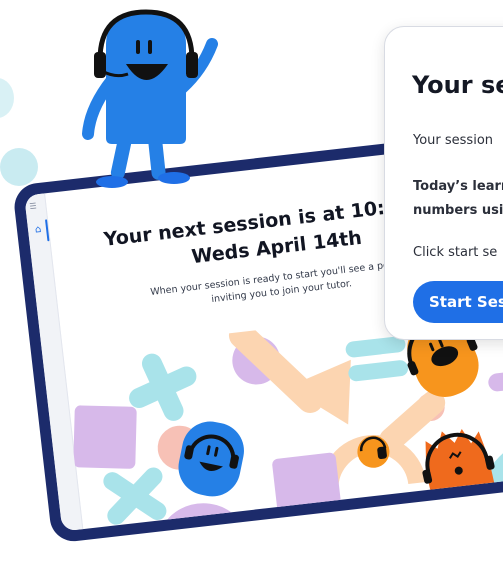 The height and width of the screenshot is (562, 503). What do you see at coordinates (458, 186) in the screenshot?
I see `dialog-learning-line1: Today’s learn` at bounding box center [458, 186].